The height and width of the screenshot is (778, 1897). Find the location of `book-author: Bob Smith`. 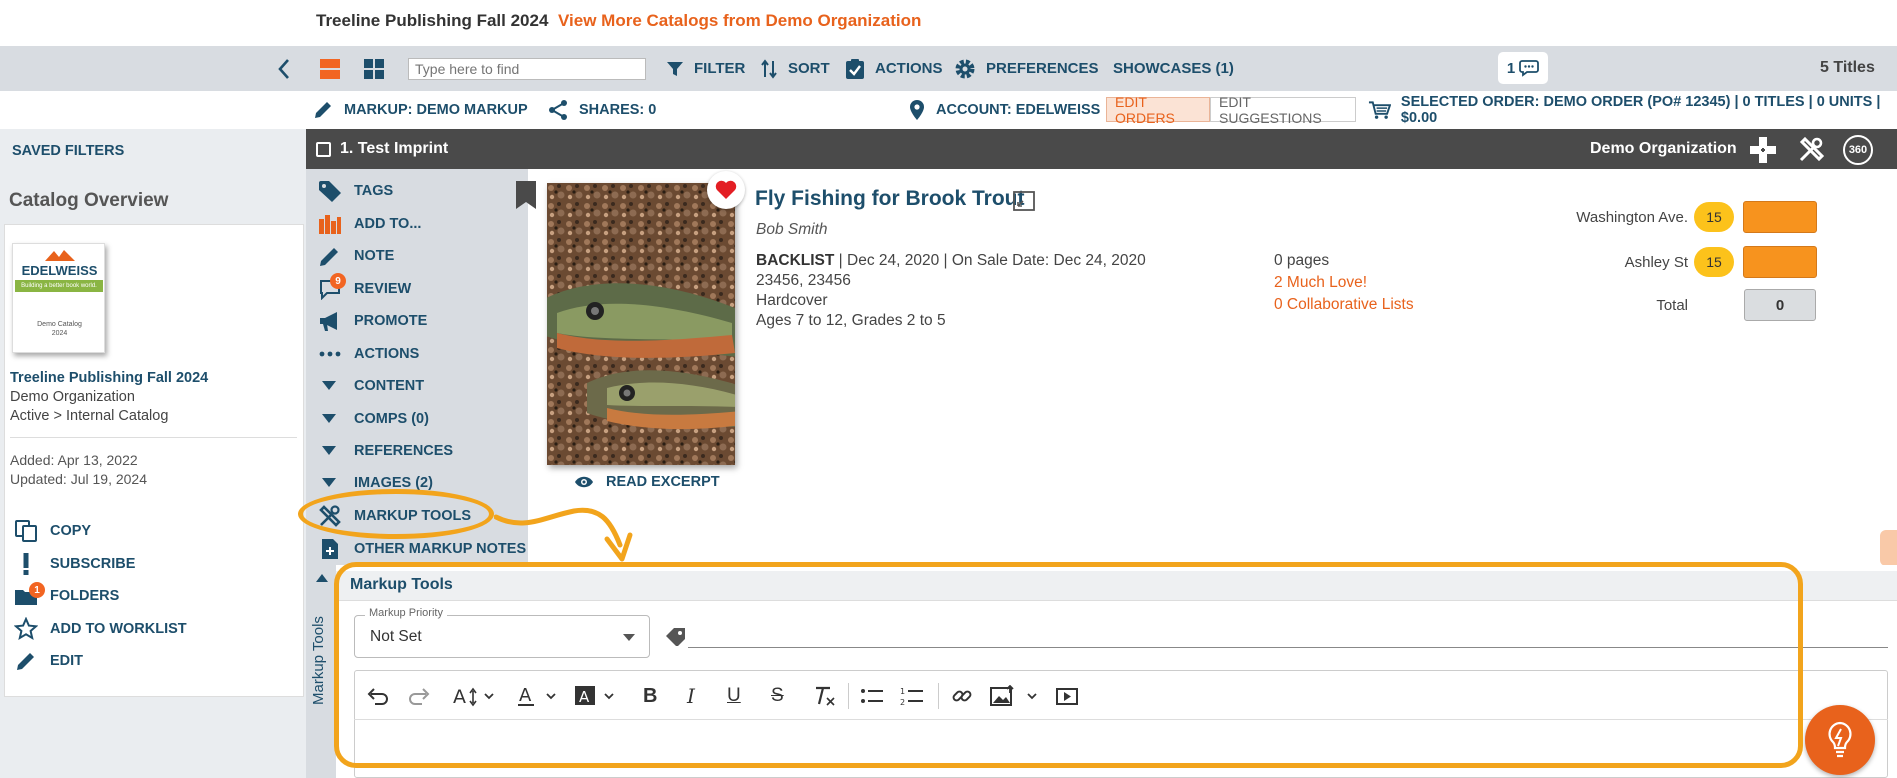

book-author: Bob Smith is located at coordinates (792, 229).